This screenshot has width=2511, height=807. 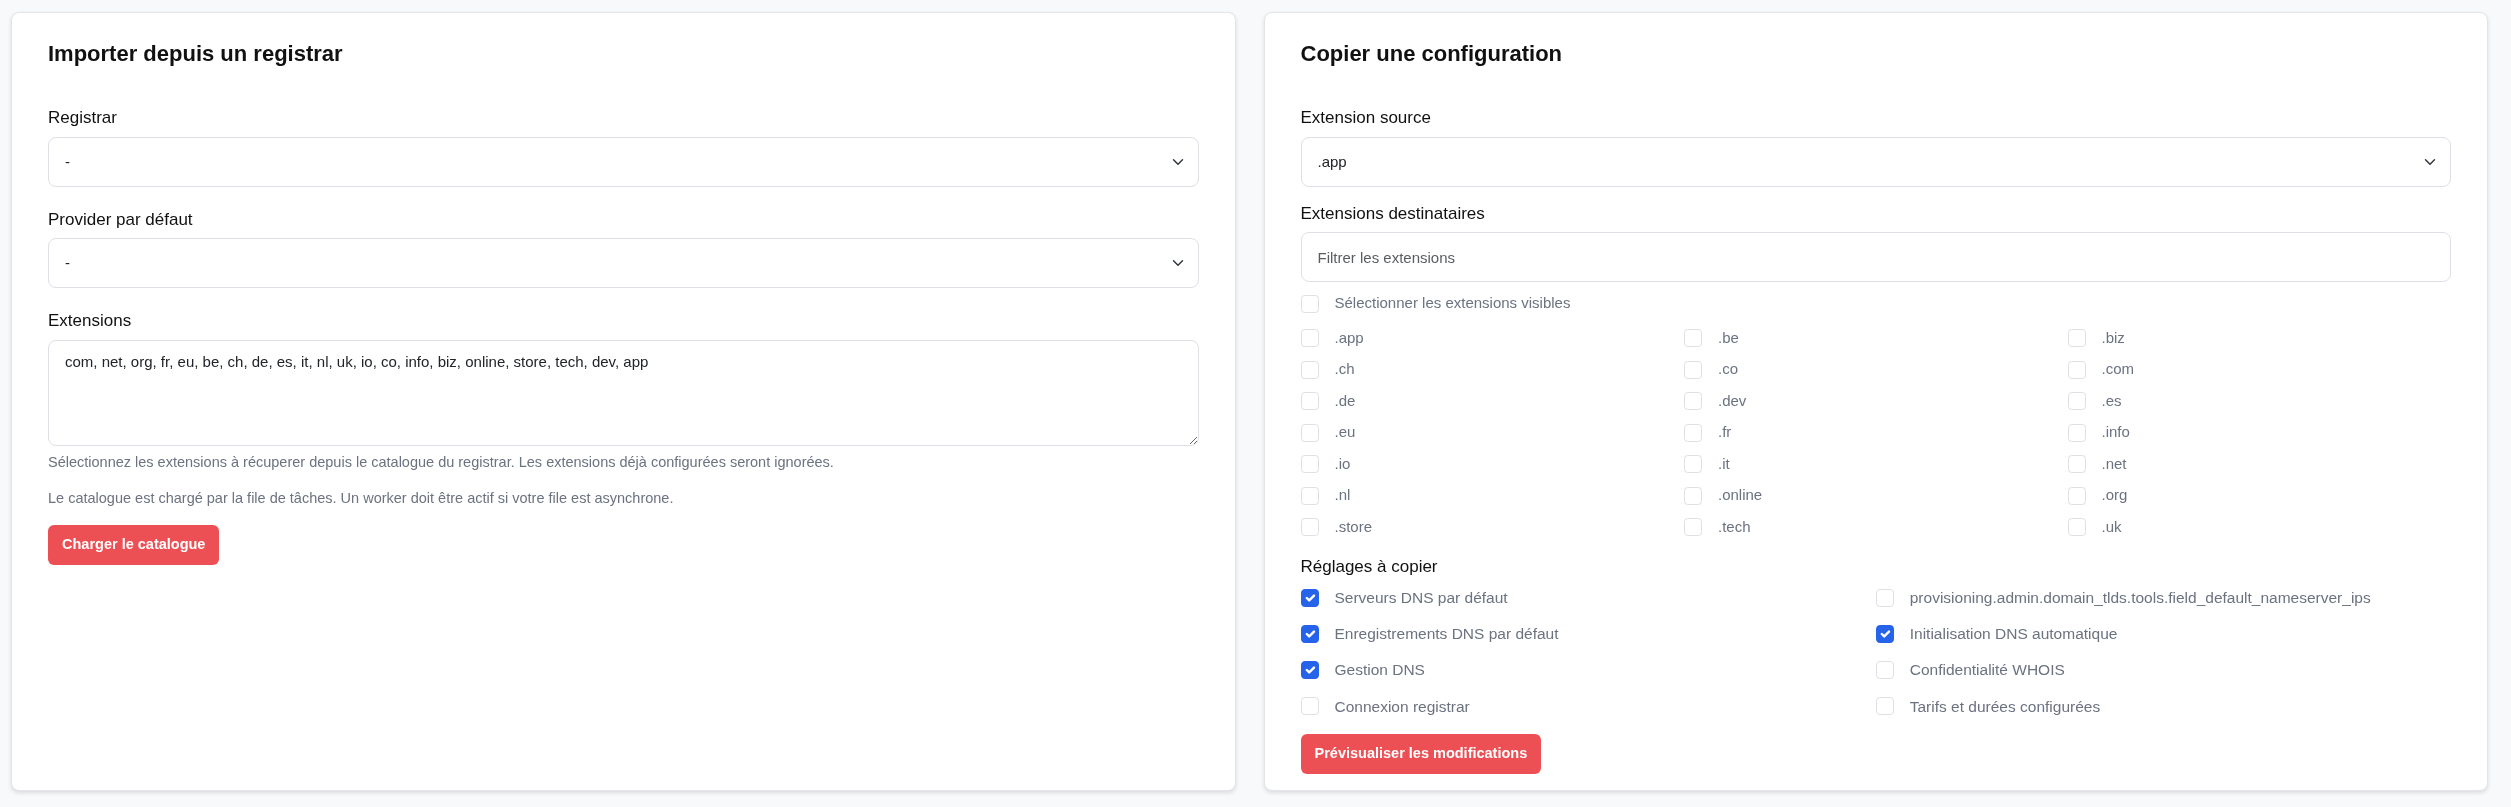 I want to click on checkbox-label: .app, so click(x=1349, y=337).